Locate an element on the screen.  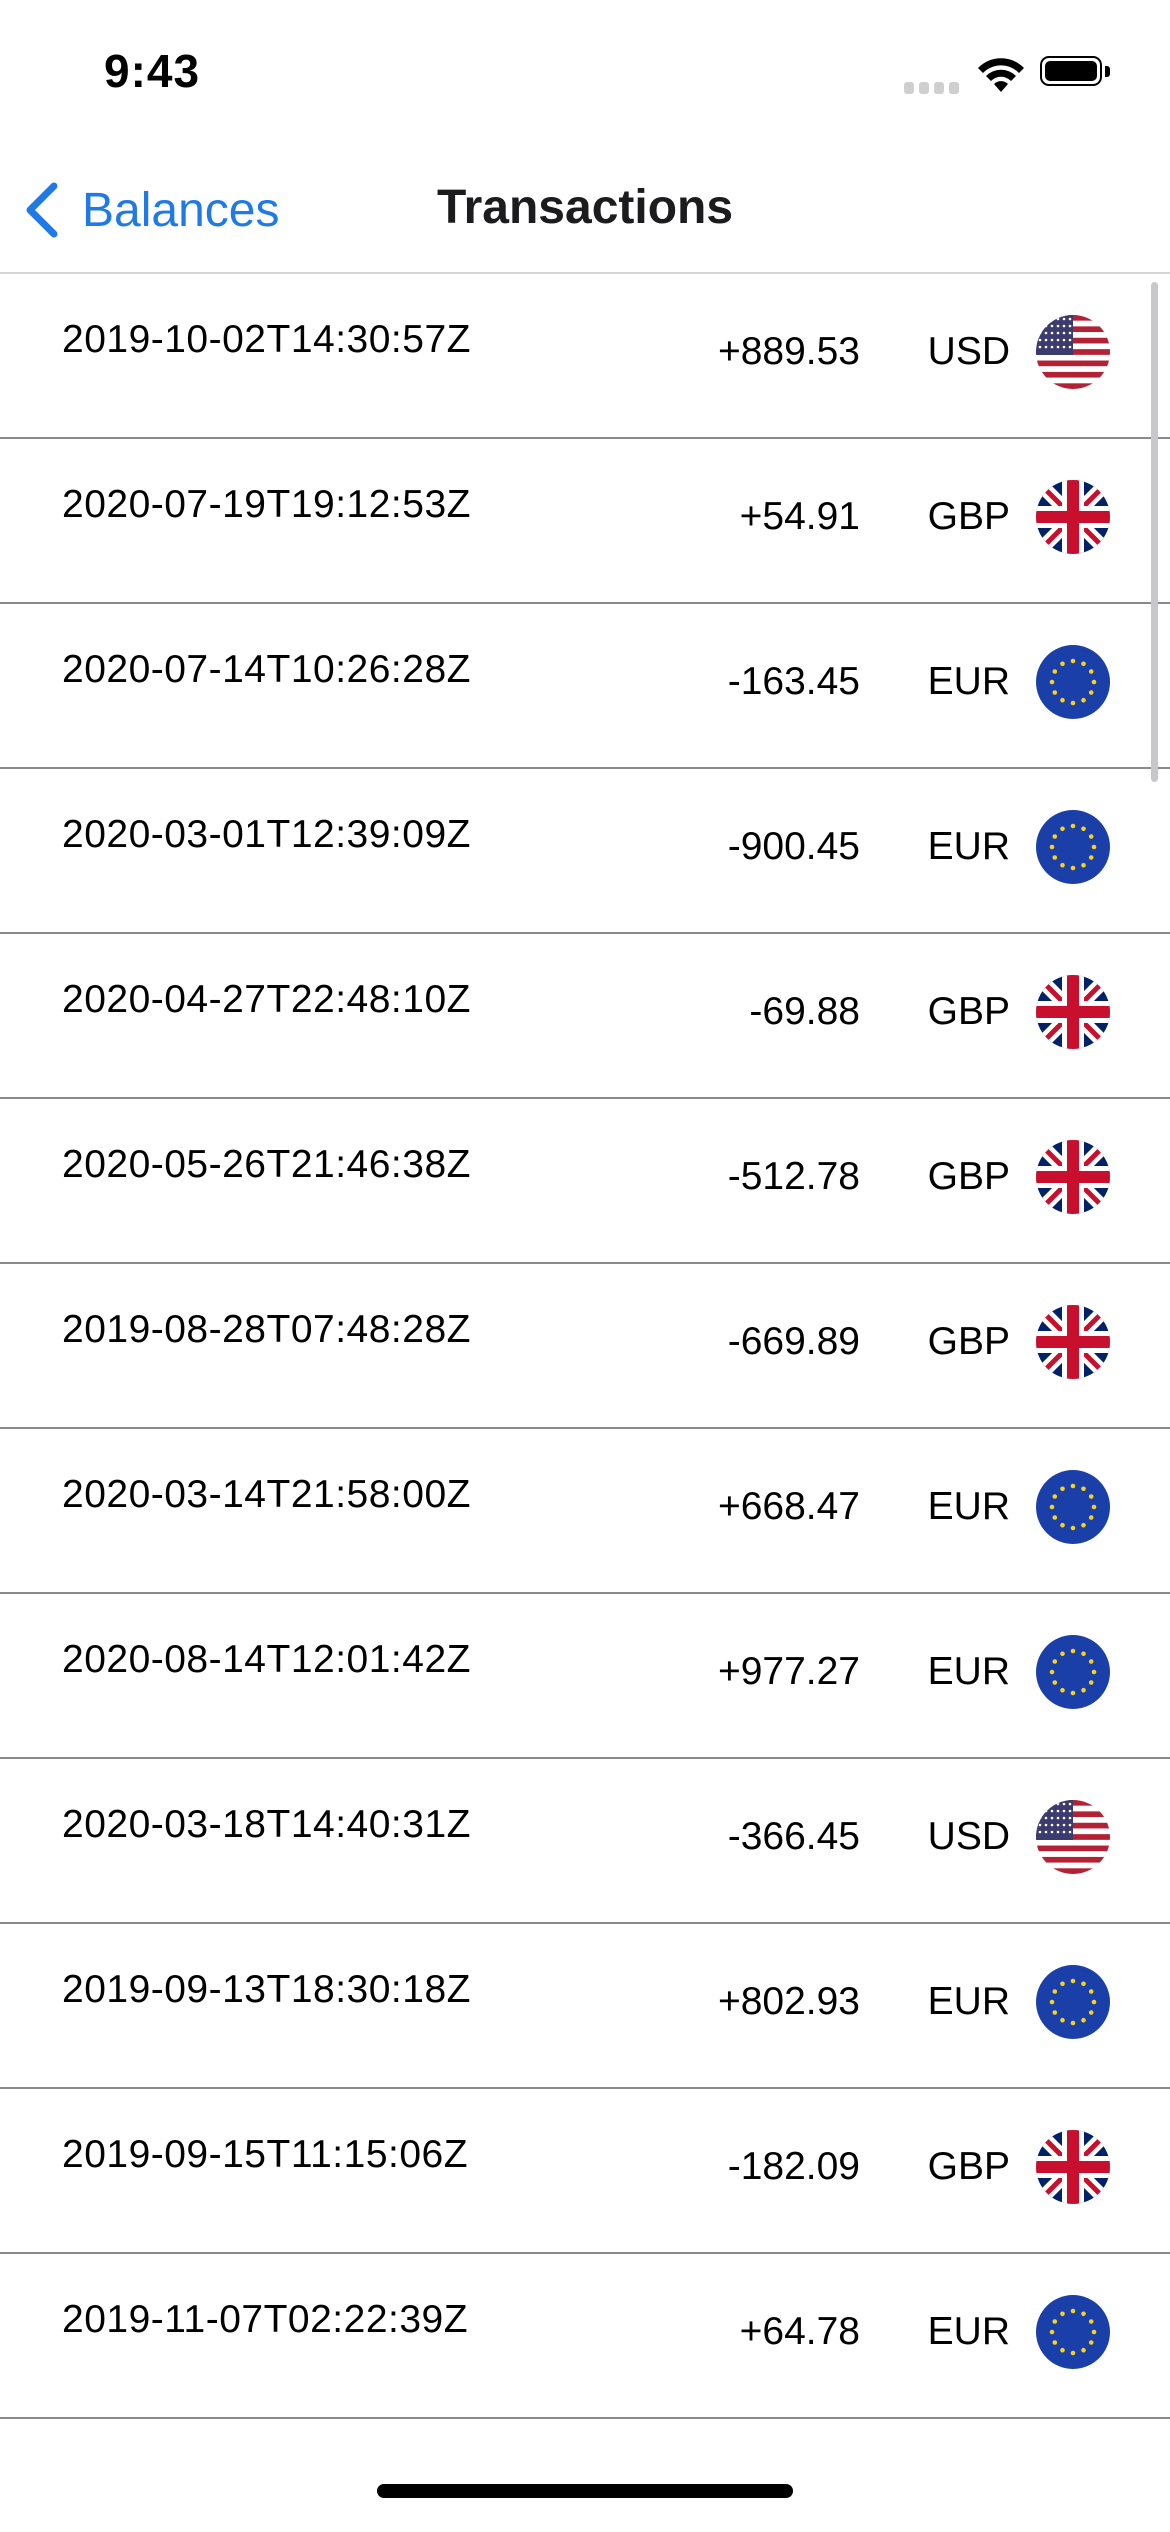
transaction-row: 2019-09-15T11:15:06Z -182.09 GBP is located at coordinates (585, 2171).